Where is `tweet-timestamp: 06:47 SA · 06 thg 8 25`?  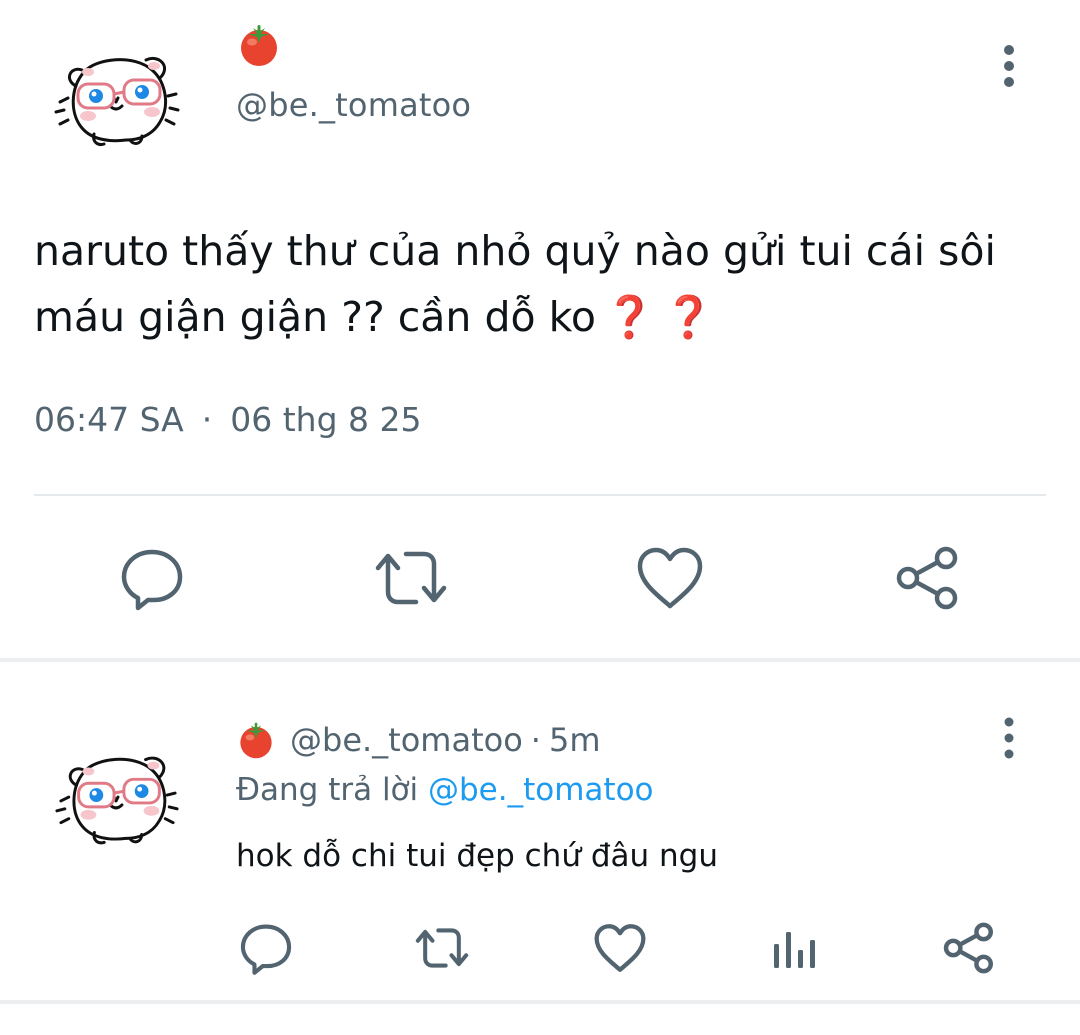 tweet-timestamp: 06:47 SA · 06 thg 8 25 is located at coordinates (227, 419).